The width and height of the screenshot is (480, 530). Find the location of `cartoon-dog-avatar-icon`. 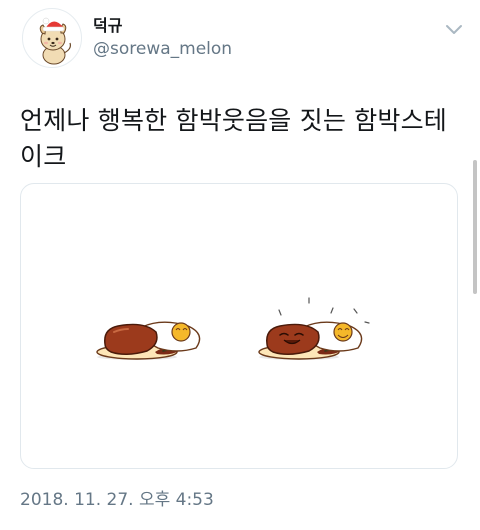

cartoon-dog-avatar-icon is located at coordinates (55, 41).